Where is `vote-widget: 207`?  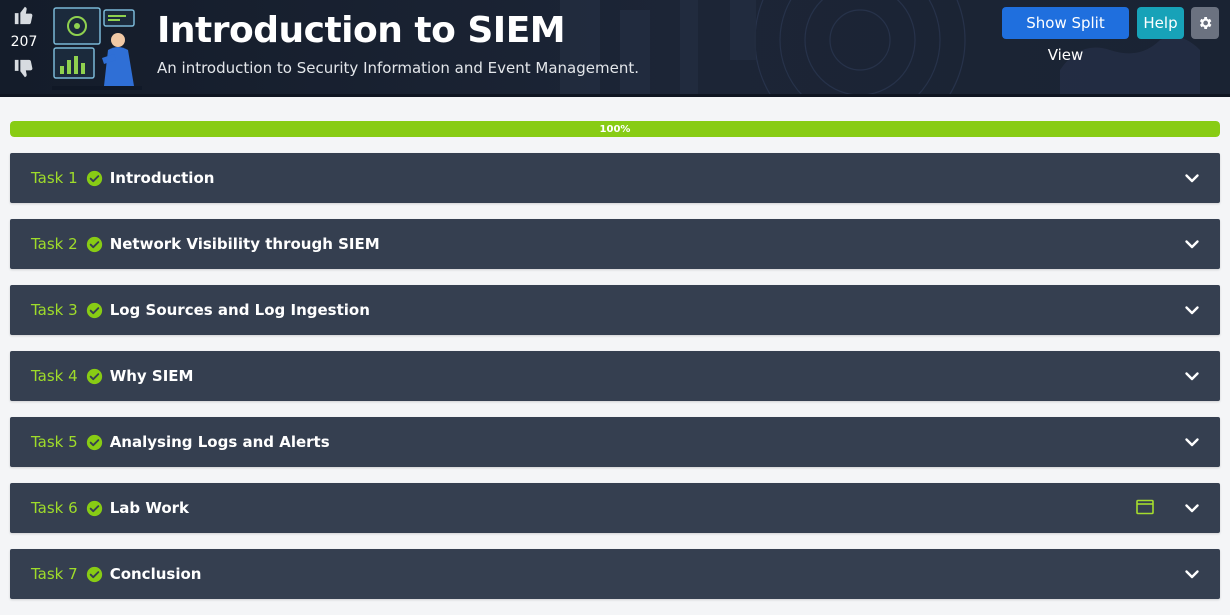
vote-widget: 207 is located at coordinates (24, 42).